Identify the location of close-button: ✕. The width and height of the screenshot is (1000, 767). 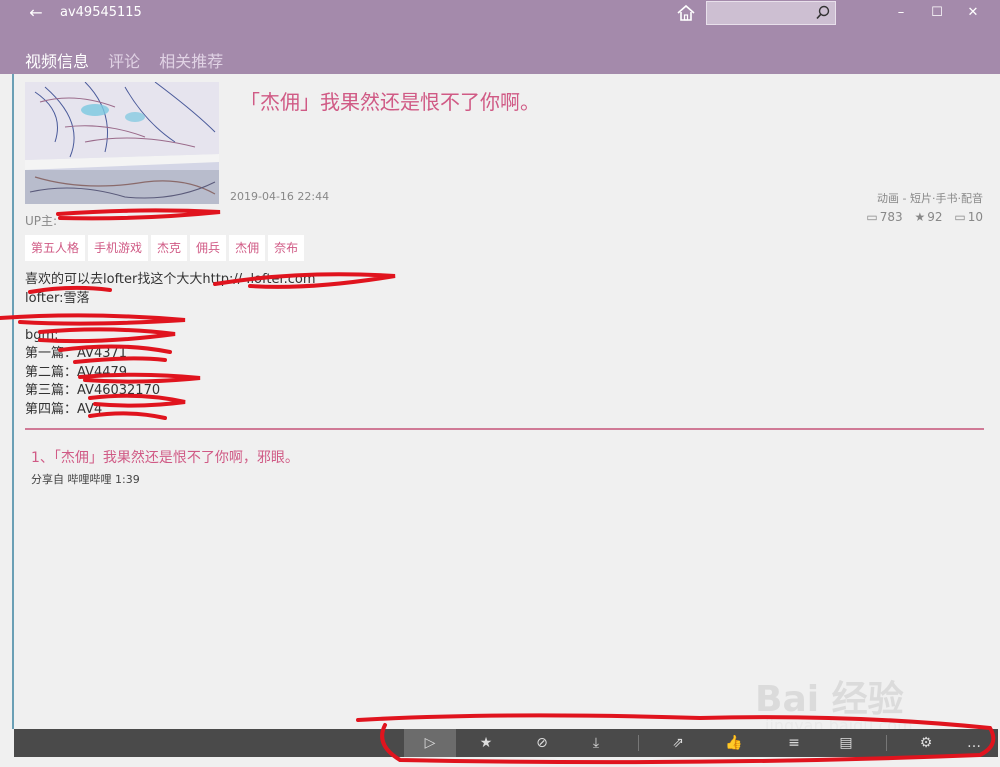
(973, 13).